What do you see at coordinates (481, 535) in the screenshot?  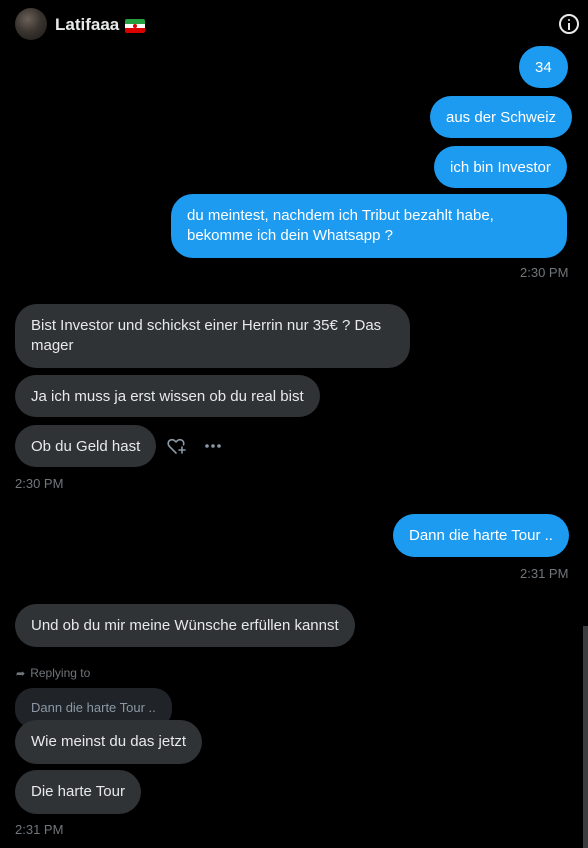 I see `message-bubble-outgoing: Dann die harte Tour ..` at bounding box center [481, 535].